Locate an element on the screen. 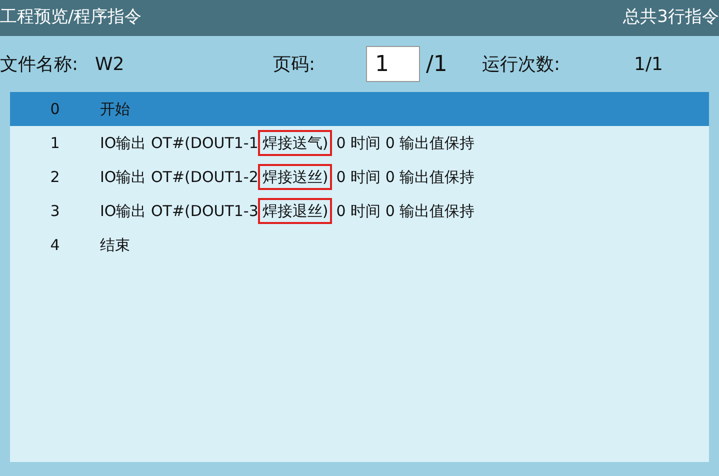 The height and width of the screenshot is (476, 719). instruction-row: 4 结束 is located at coordinates (359, 245).